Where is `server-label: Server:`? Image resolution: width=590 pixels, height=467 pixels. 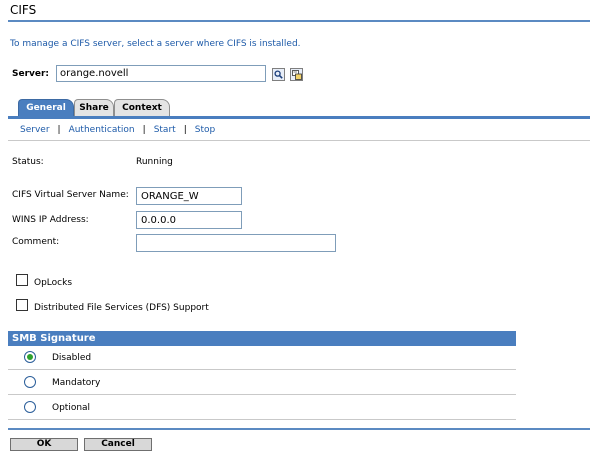
server-label: Server: is located at coordinates (31, 74).